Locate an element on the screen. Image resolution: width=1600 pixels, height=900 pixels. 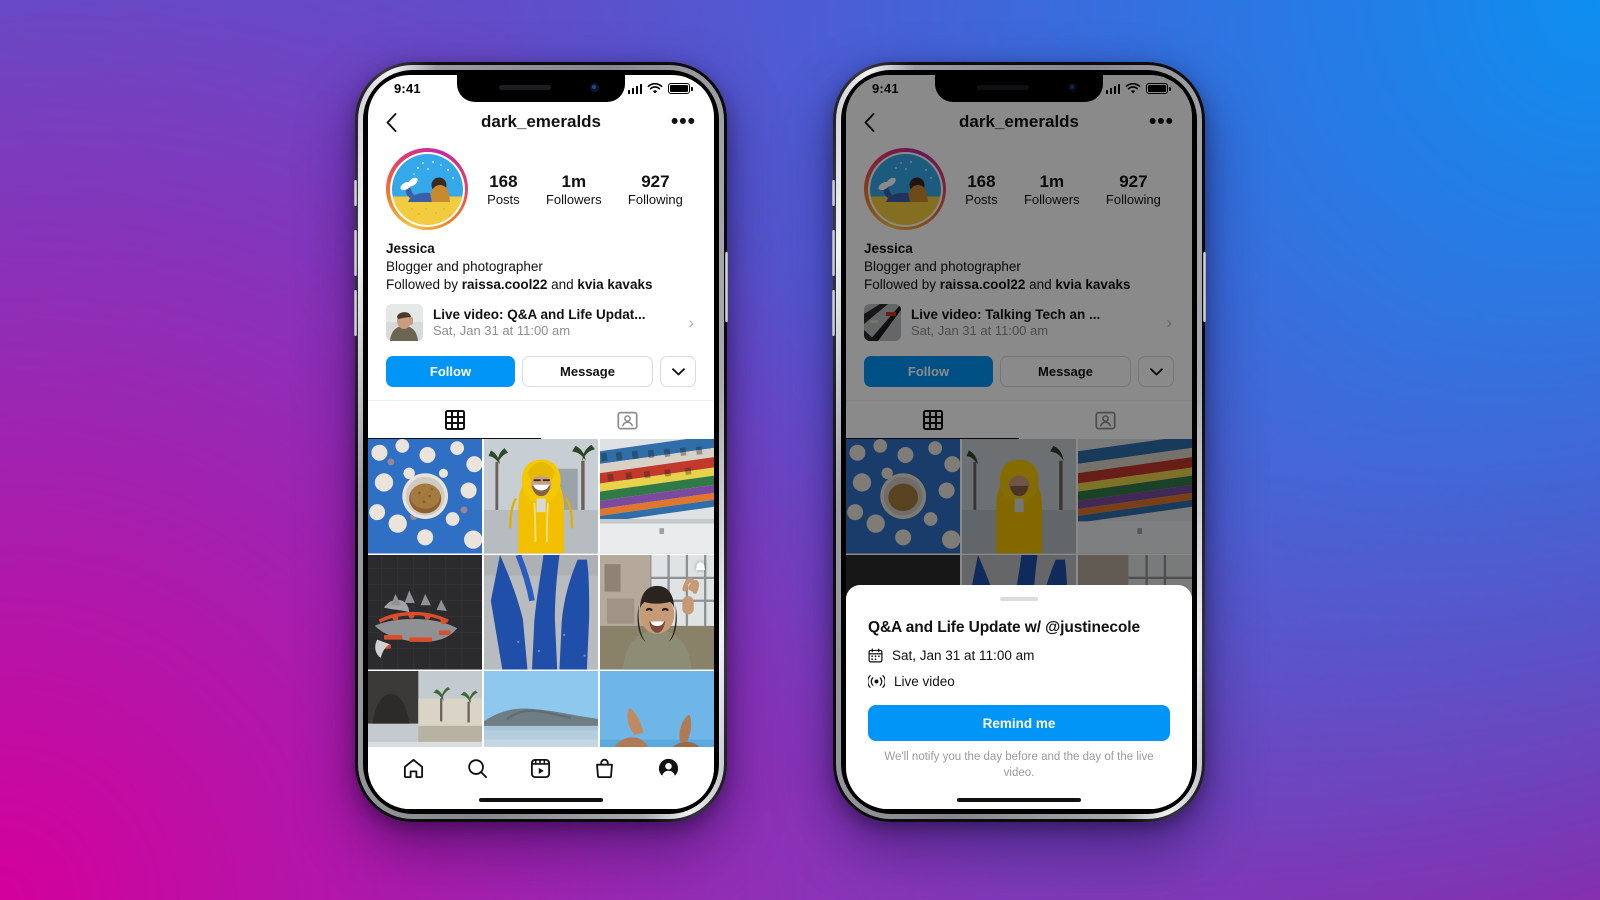
photo-grid is located at coordinates (541, 612).